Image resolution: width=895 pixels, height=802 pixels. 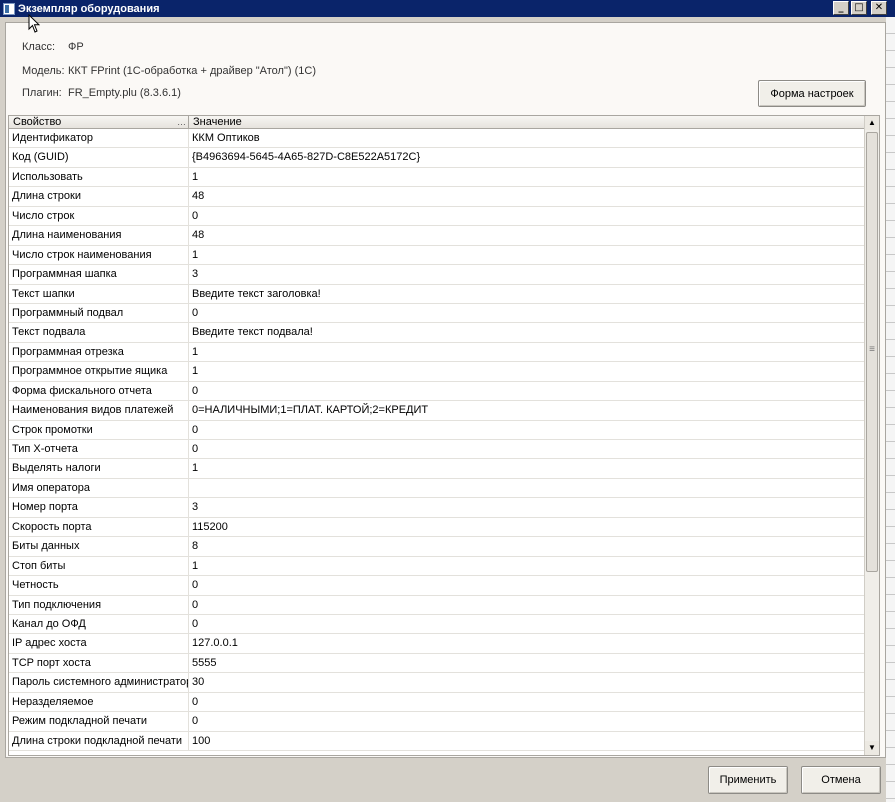 I want to click on settings-form-button: Форма настроек, so click(x=812, y=93).